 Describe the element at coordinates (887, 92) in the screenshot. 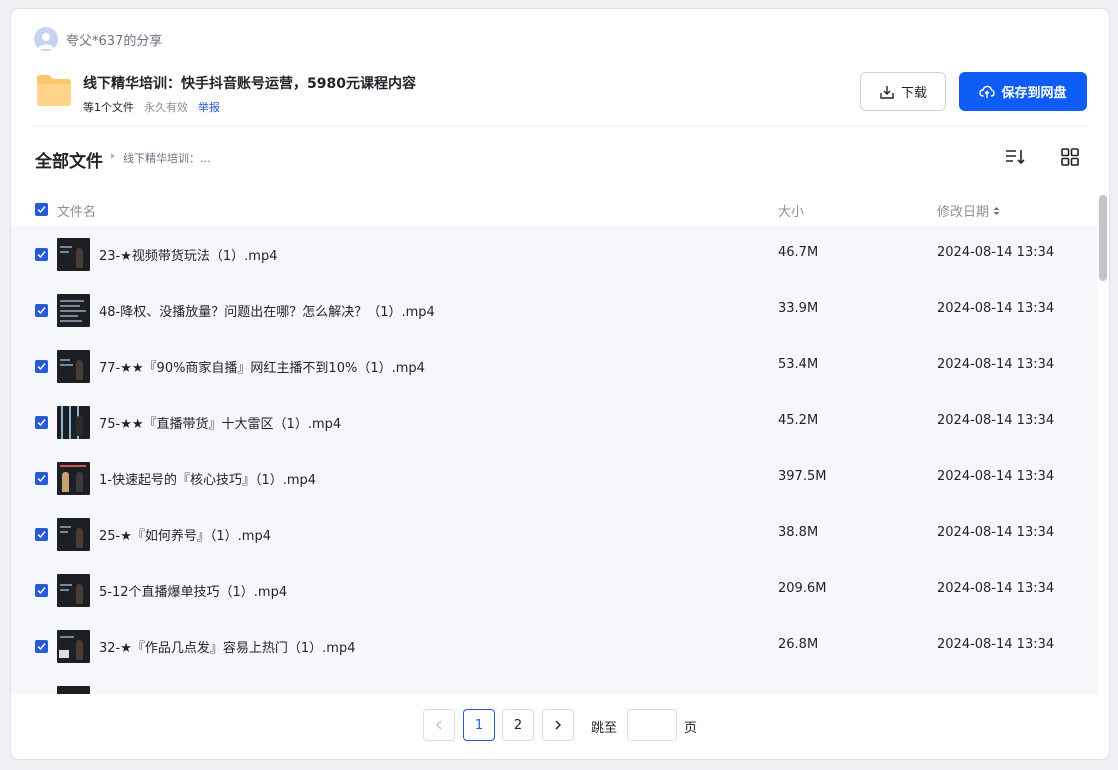

I see `download-icon` at that location.